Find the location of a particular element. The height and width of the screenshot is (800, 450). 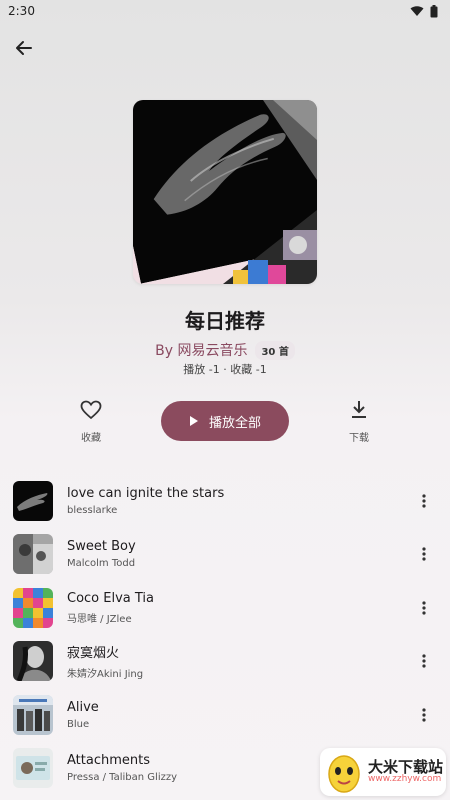

song-row: 寂寞烟火 朱婧汐Akini Jing is located at coordinates (225, 662).